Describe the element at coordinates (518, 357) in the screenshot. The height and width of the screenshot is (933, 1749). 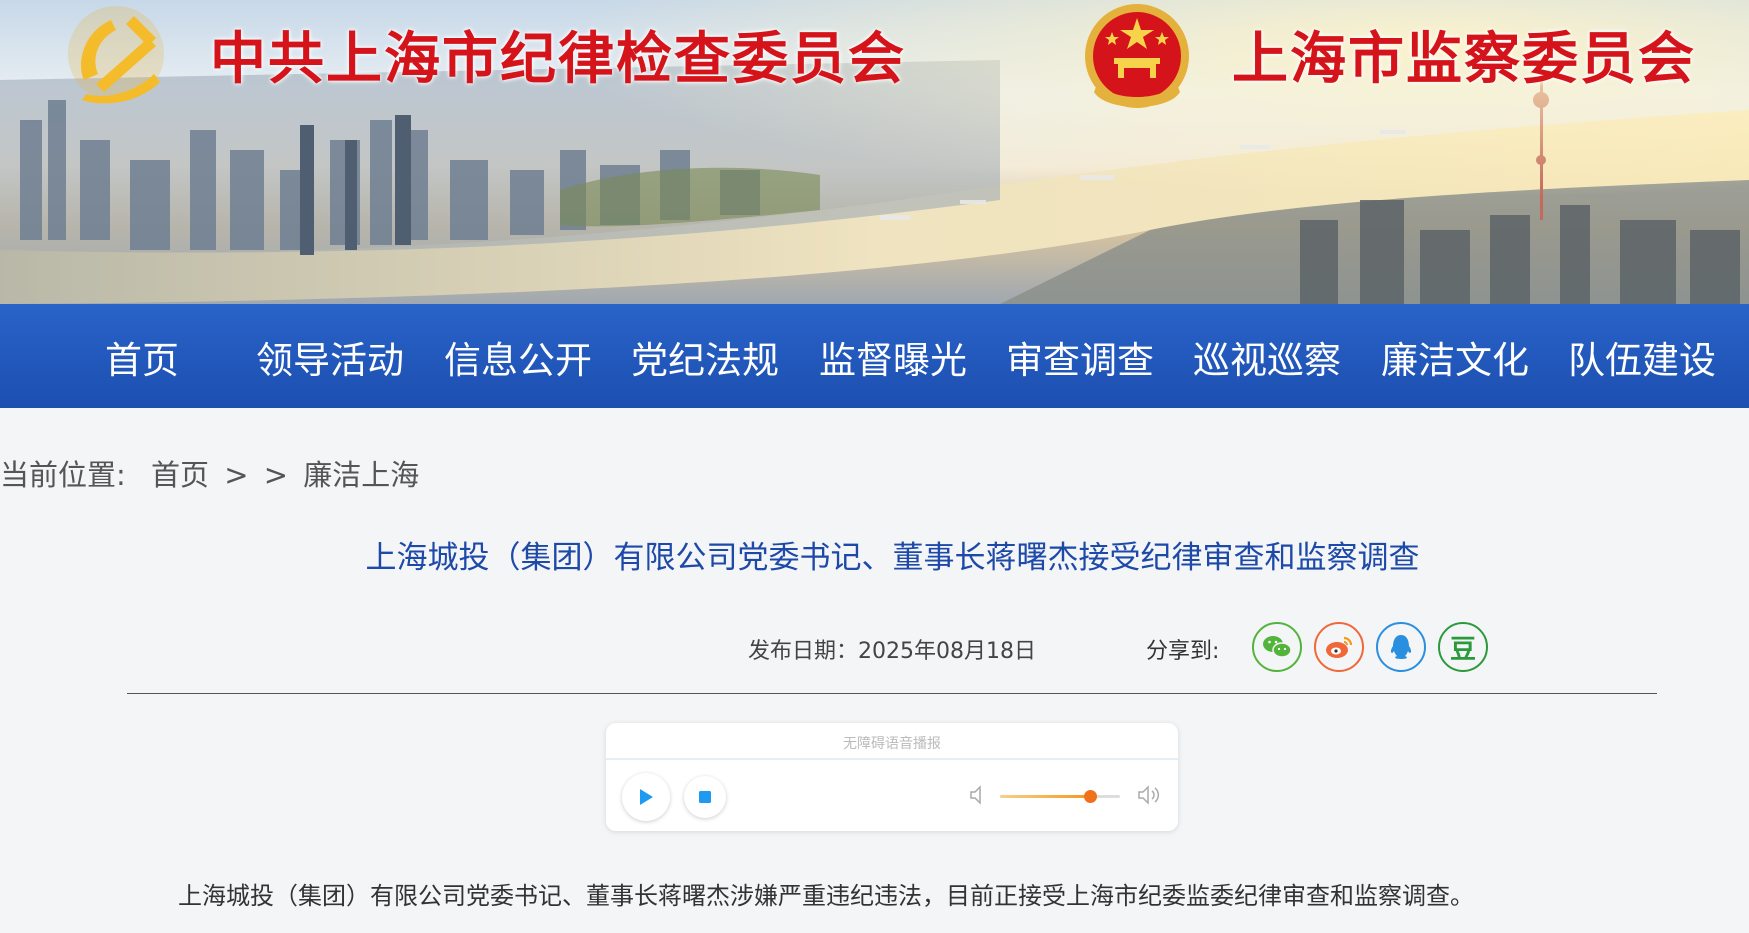
I see `nav-item-info-disclosure: 信息公开` at that location.